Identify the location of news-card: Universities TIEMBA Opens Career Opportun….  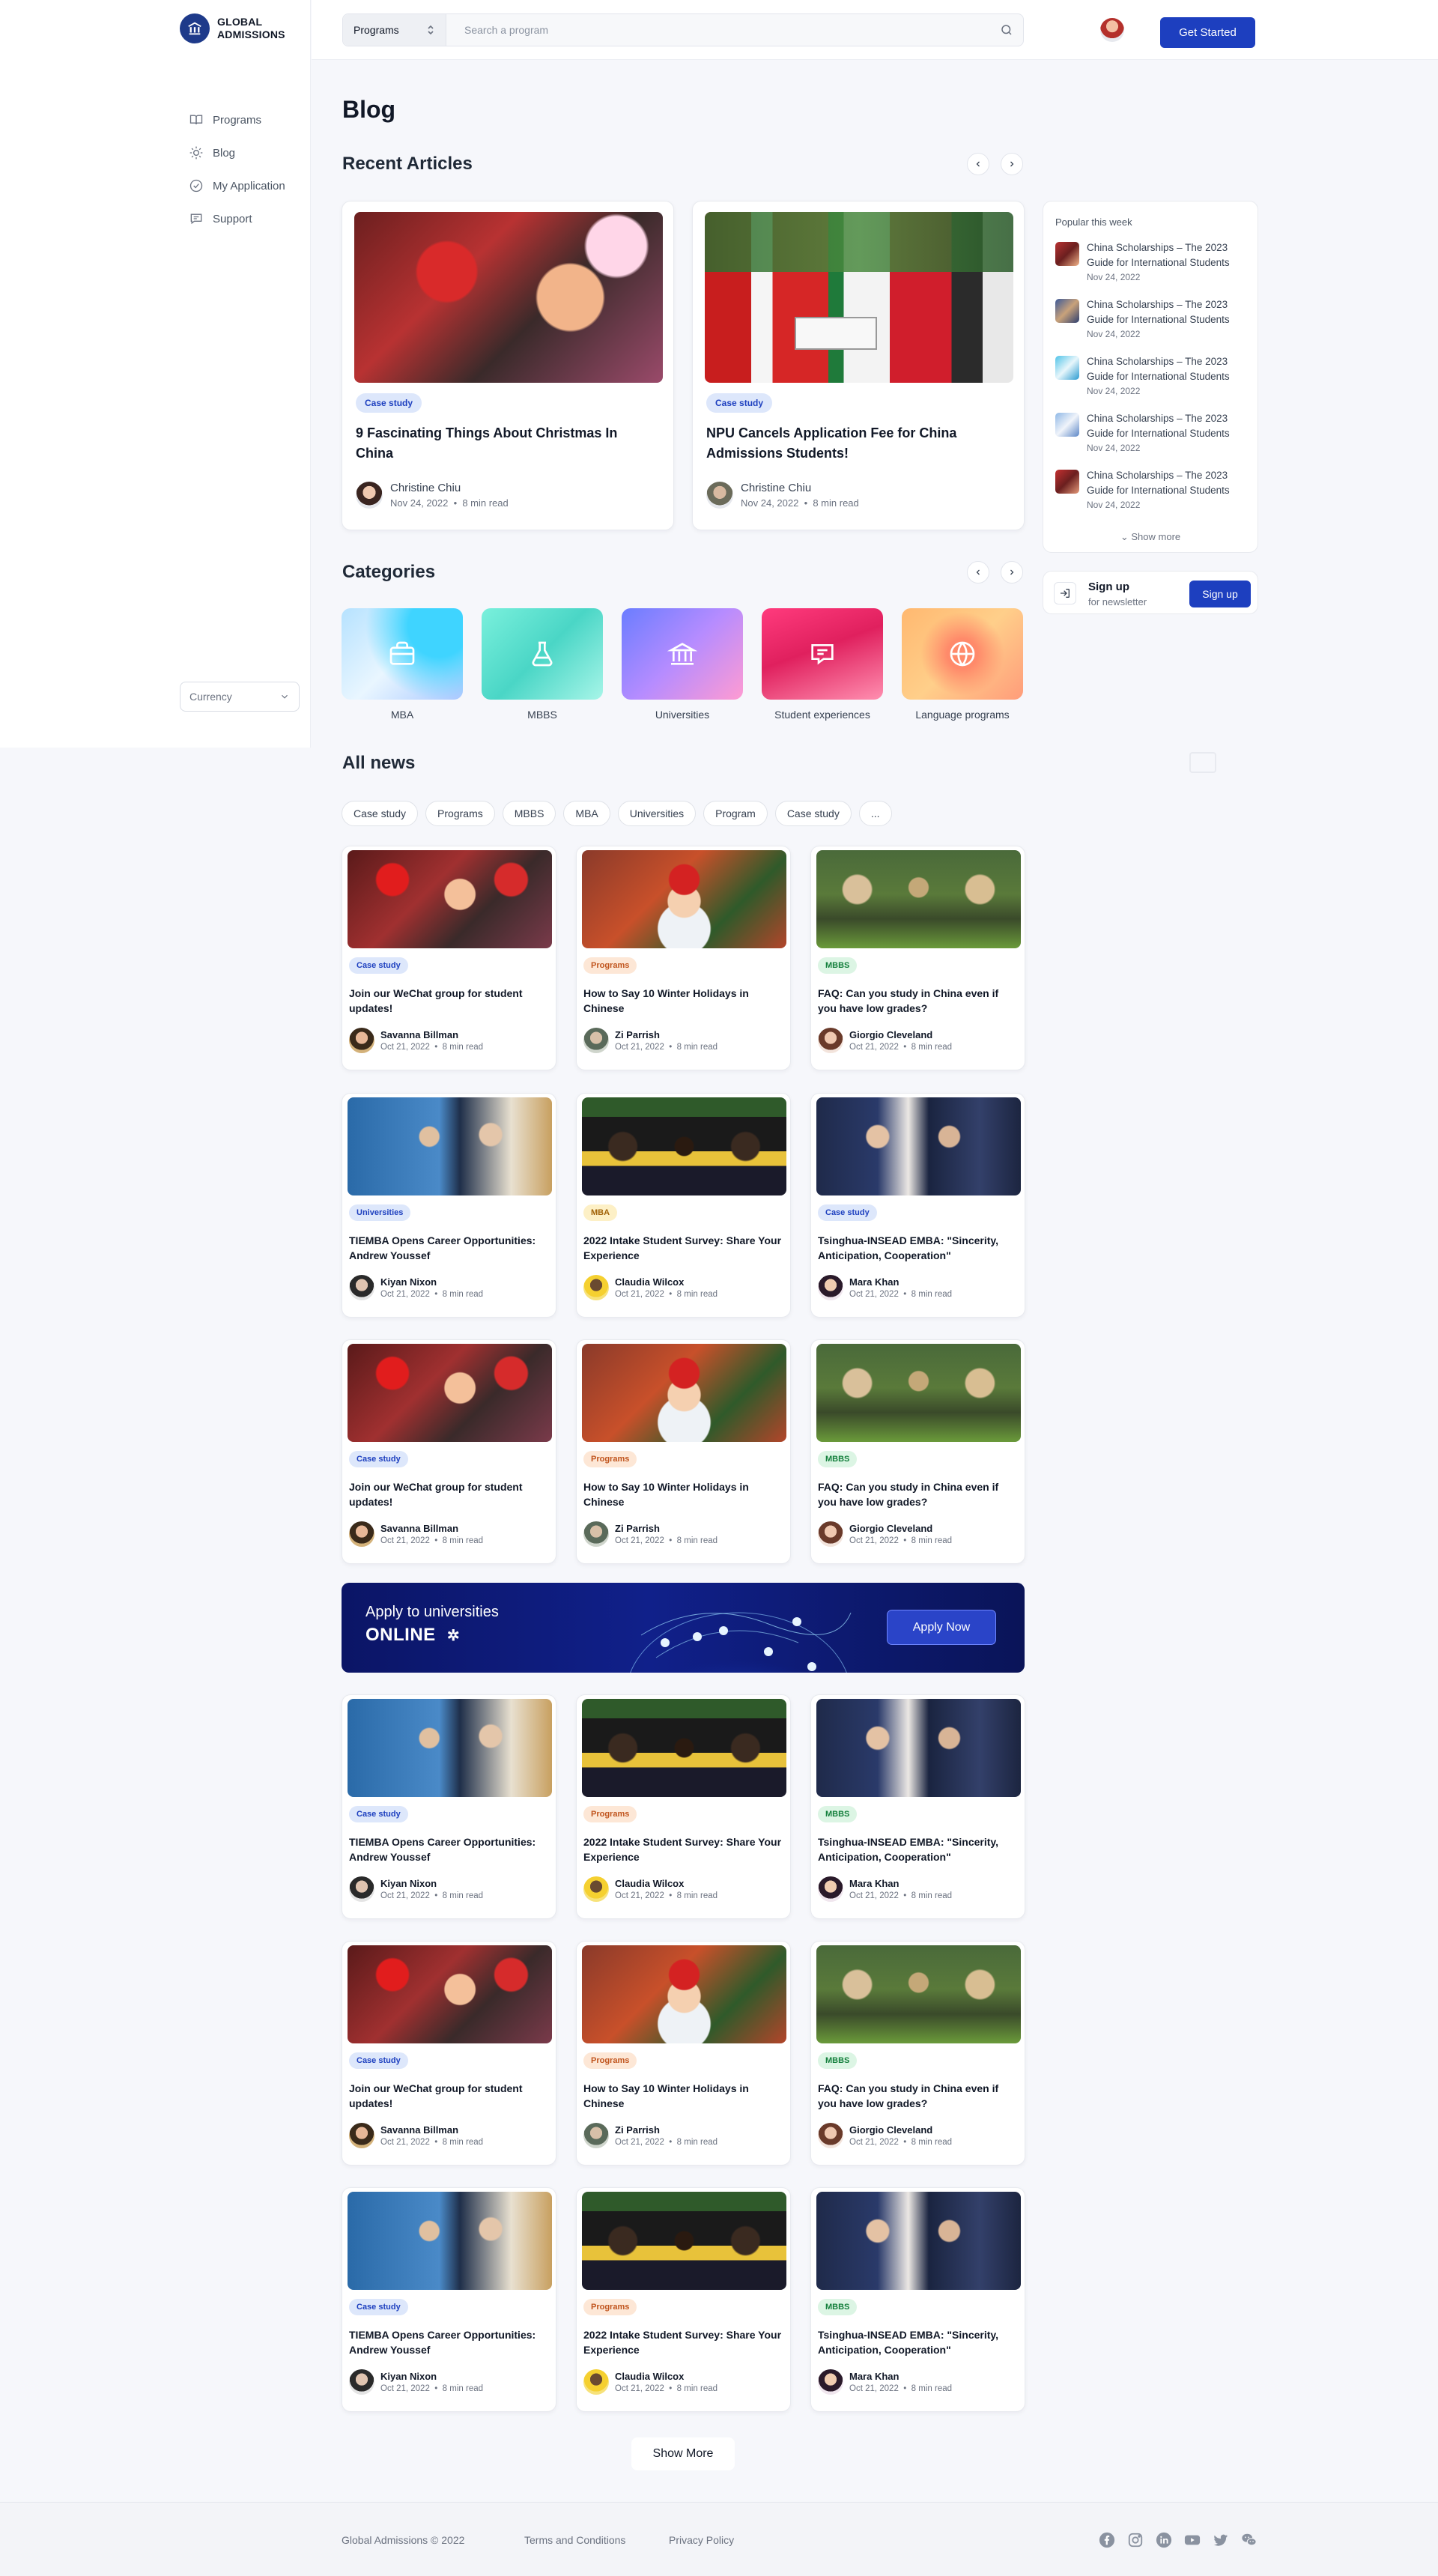
(449, 1205).